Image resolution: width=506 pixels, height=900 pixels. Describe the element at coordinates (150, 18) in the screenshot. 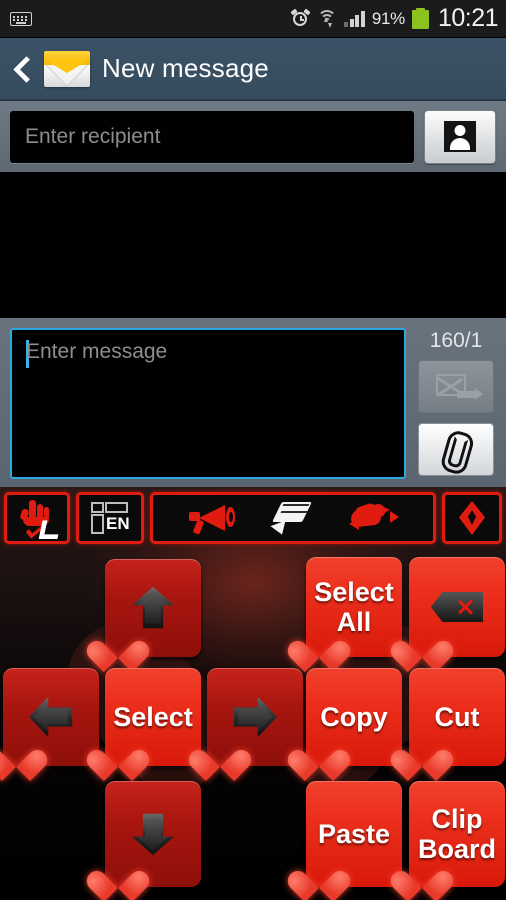

I see `status-bar-left` at that location.